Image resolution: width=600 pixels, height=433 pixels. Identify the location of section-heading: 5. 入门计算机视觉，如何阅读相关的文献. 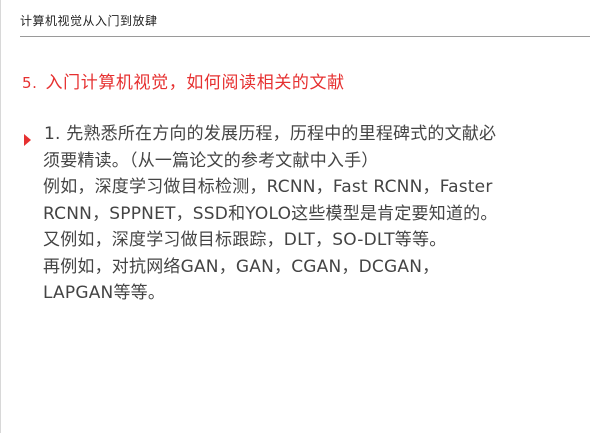
(183, 80).